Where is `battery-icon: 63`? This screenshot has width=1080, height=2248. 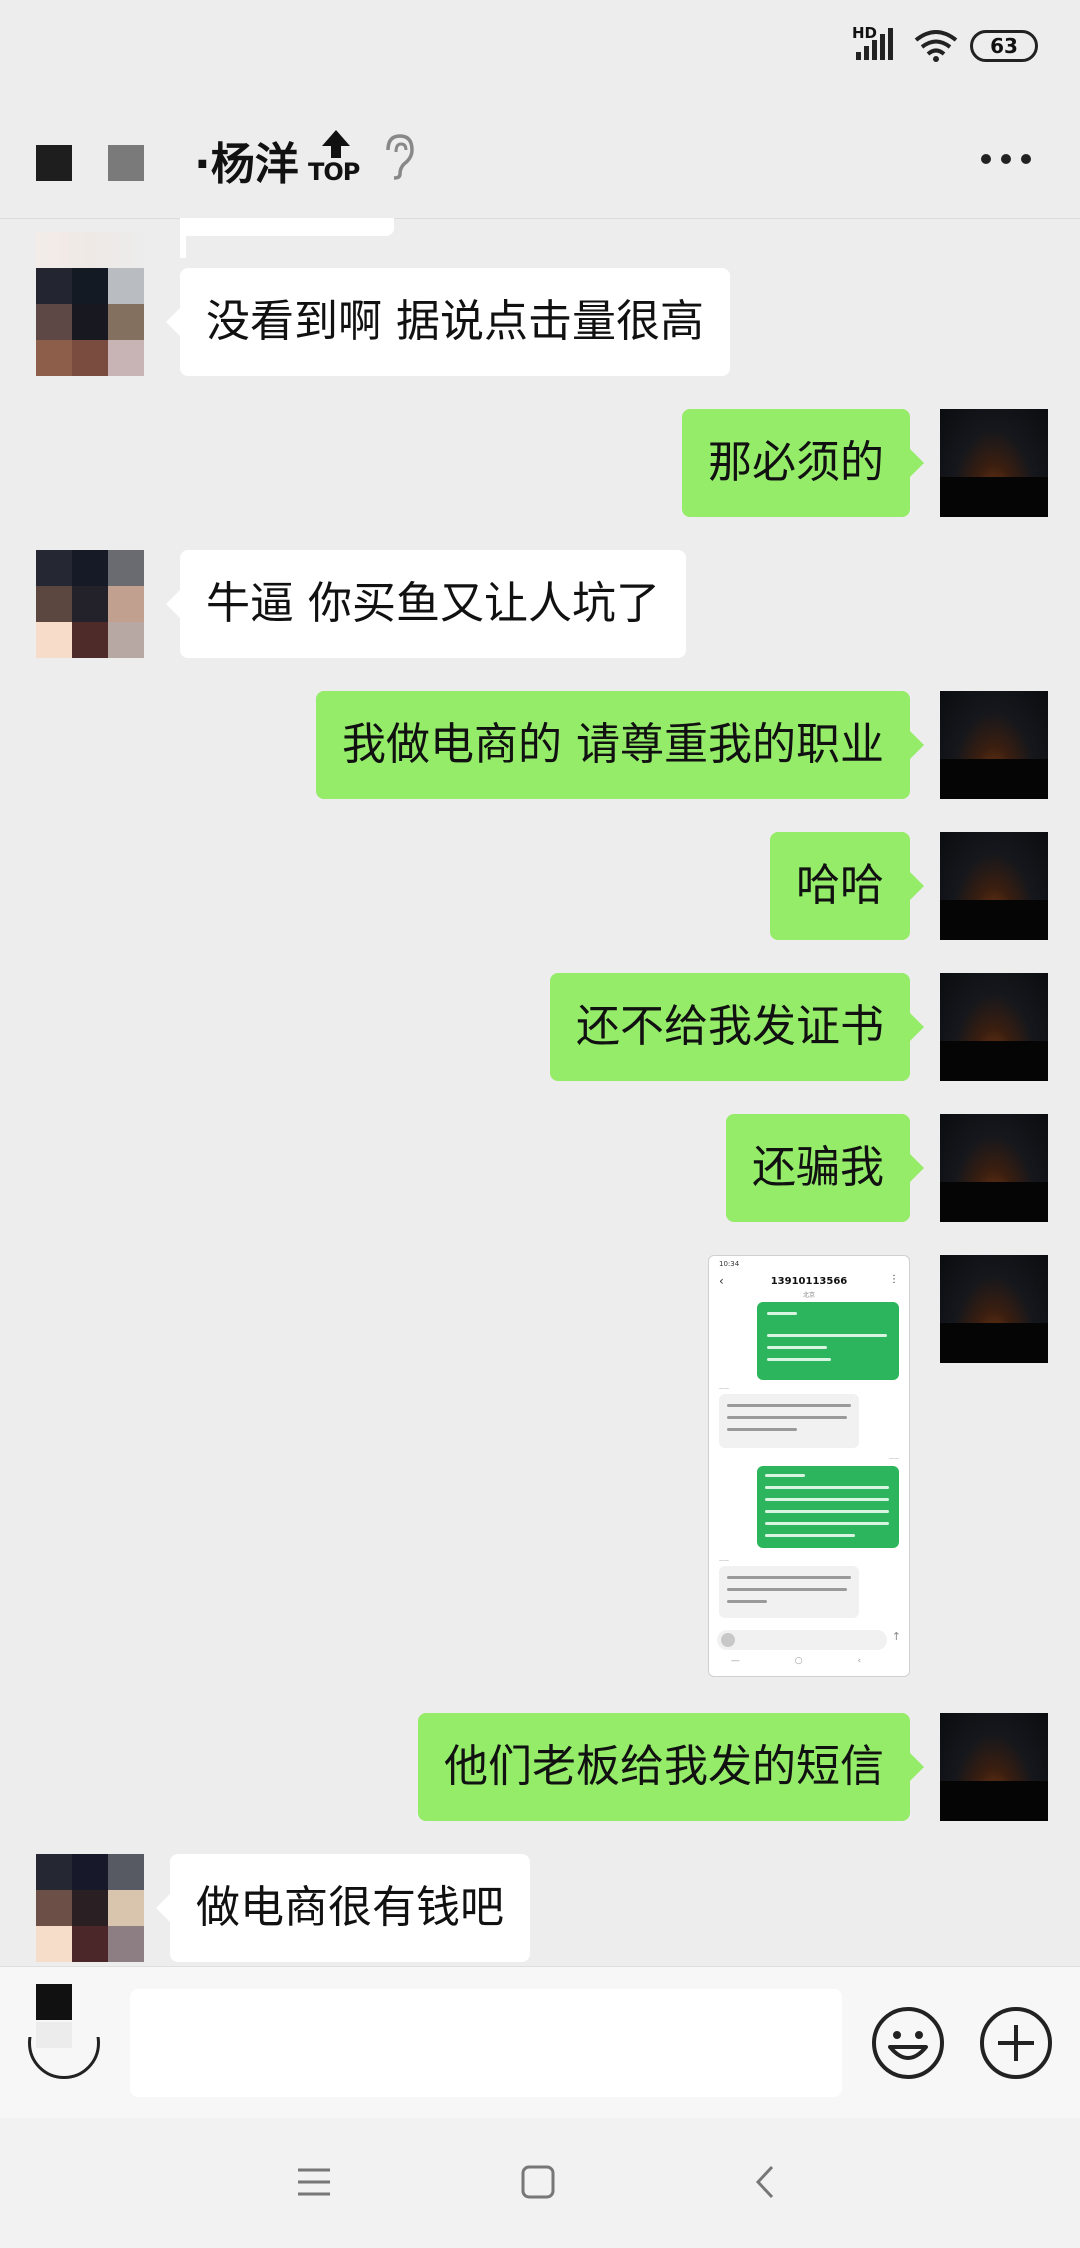
battery-icon: 63 is located at coordinates (1004, 46).